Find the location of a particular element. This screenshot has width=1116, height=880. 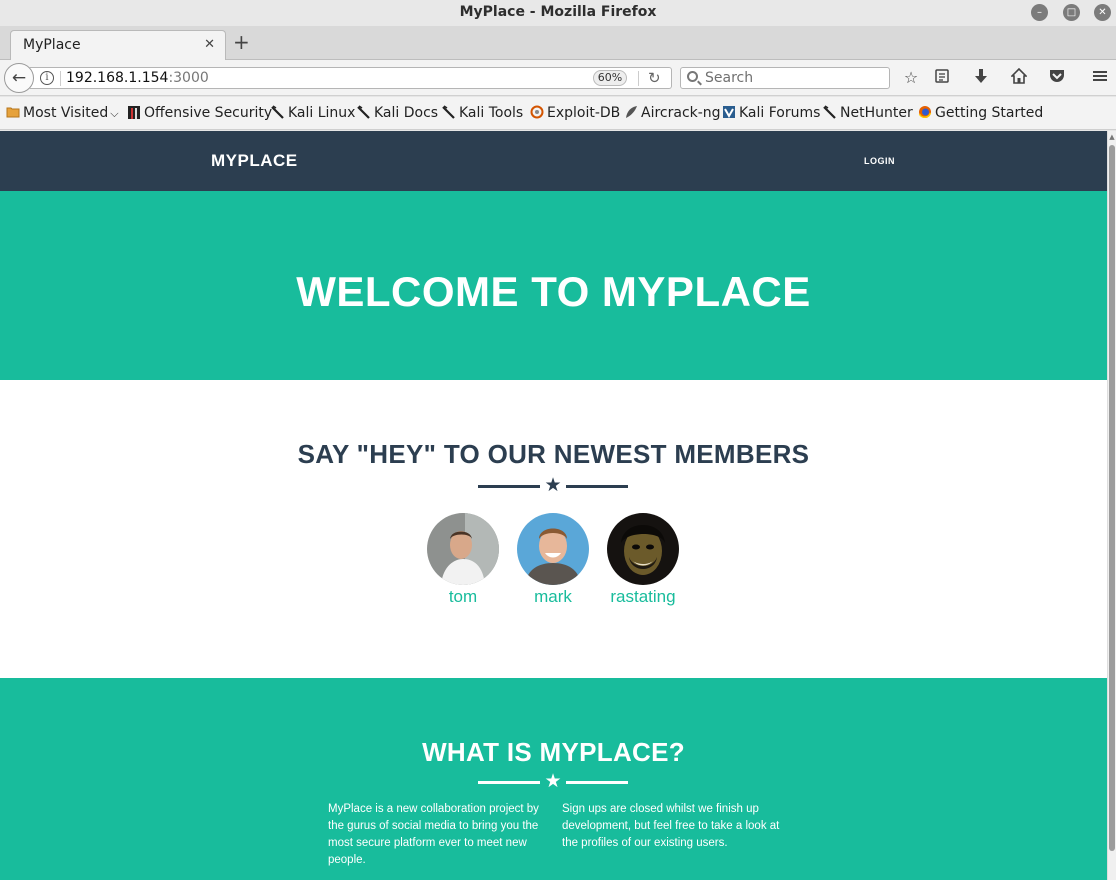

navigation-toolbar: i 192.168.1.154:3000 60% ↻ ← ☆ is located at coordinates (558, 78).